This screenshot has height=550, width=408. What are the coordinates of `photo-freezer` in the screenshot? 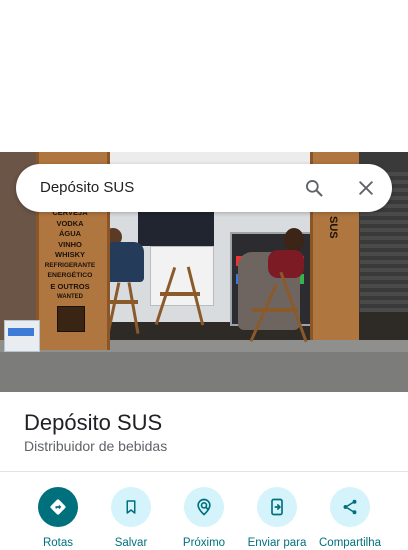 It's located at (182, 276).